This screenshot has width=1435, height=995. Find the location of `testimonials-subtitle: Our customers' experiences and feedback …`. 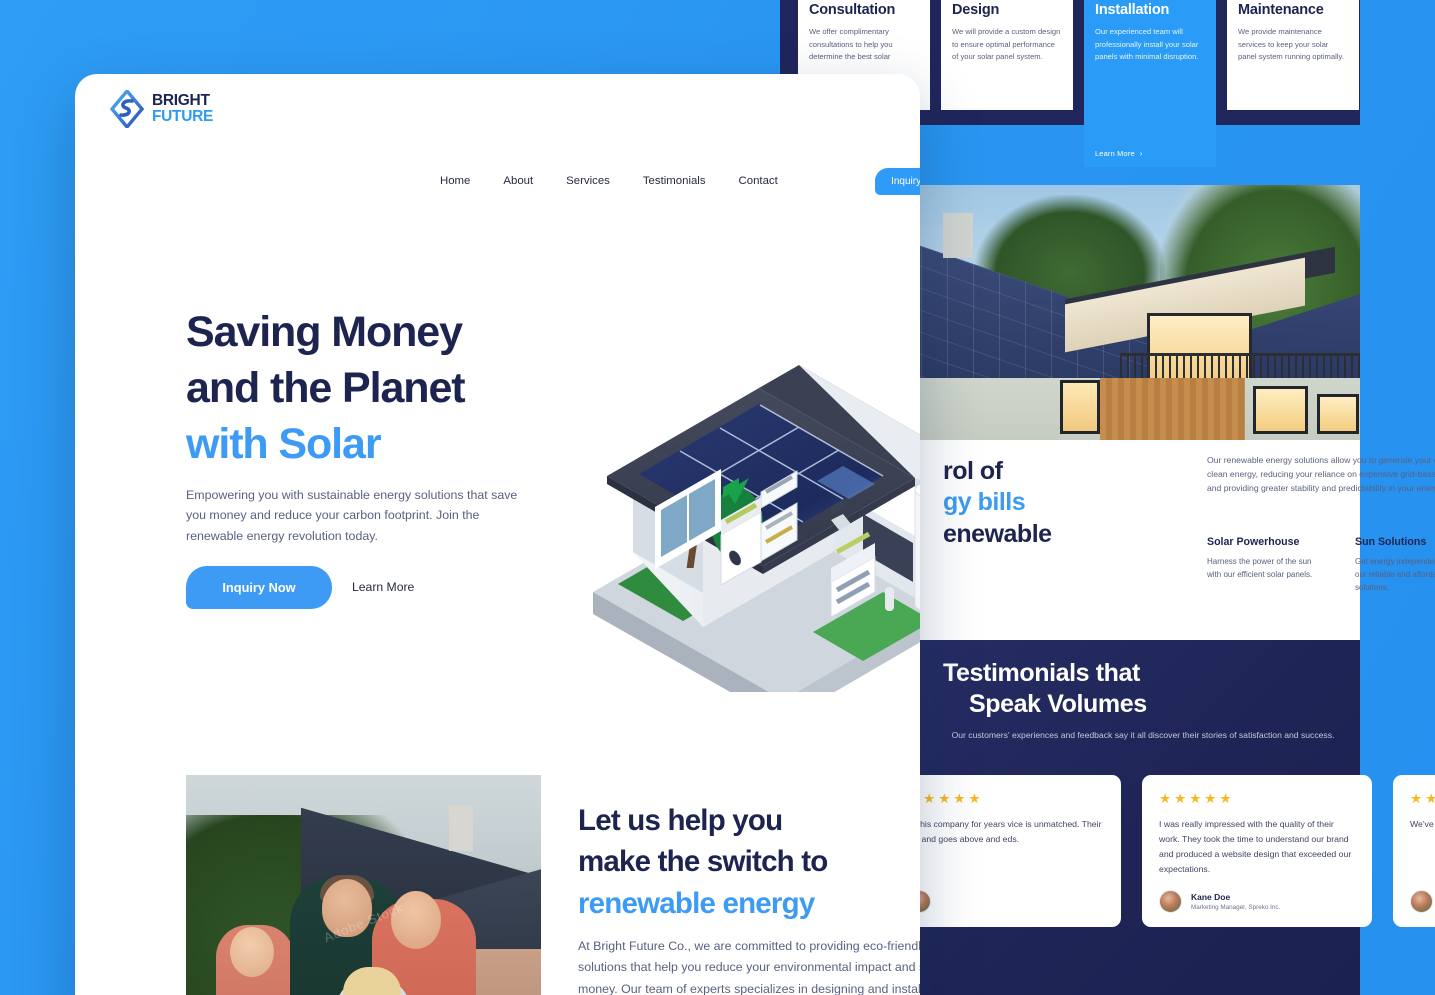

testimonials-subtitle: Our customers' experiences and feedback … is located at coordinates (1143, 735).